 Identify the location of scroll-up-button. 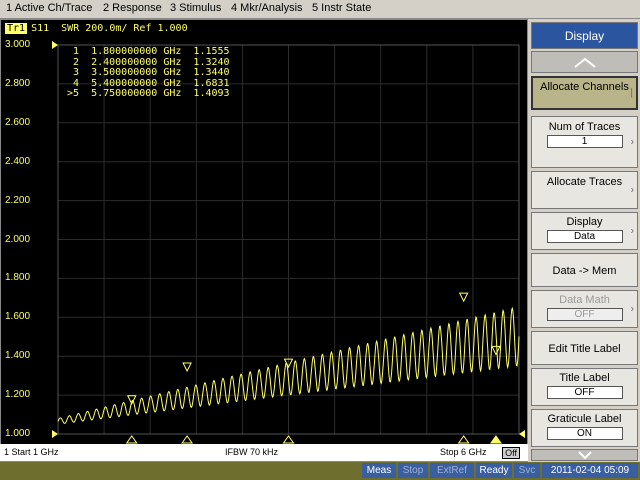
(584, 62).